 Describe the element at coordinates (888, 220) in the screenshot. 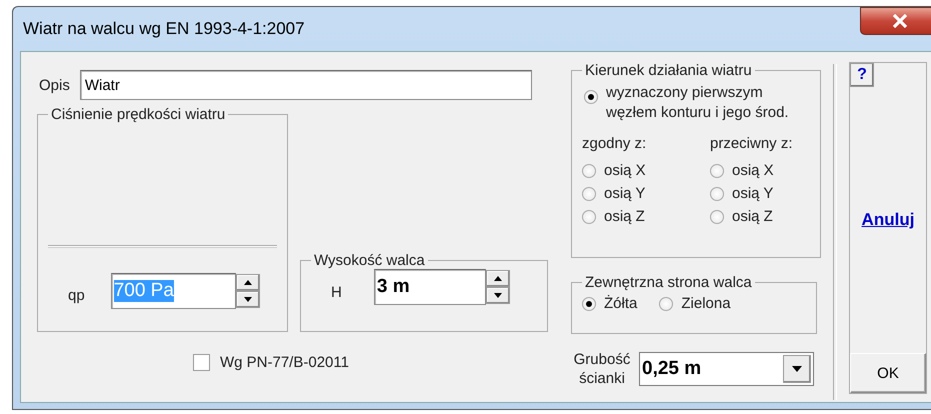

I see `cancel-link: Anuluj` at that location.